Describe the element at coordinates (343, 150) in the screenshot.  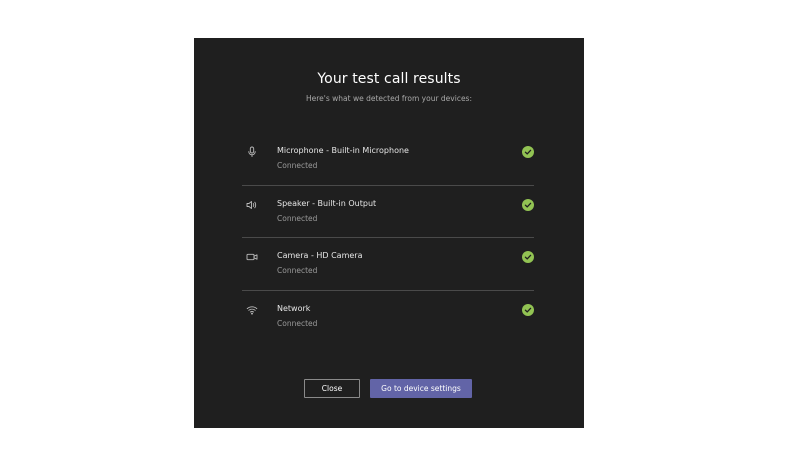
I see `device-label: Microphone - Built-in Microphone` at that location.